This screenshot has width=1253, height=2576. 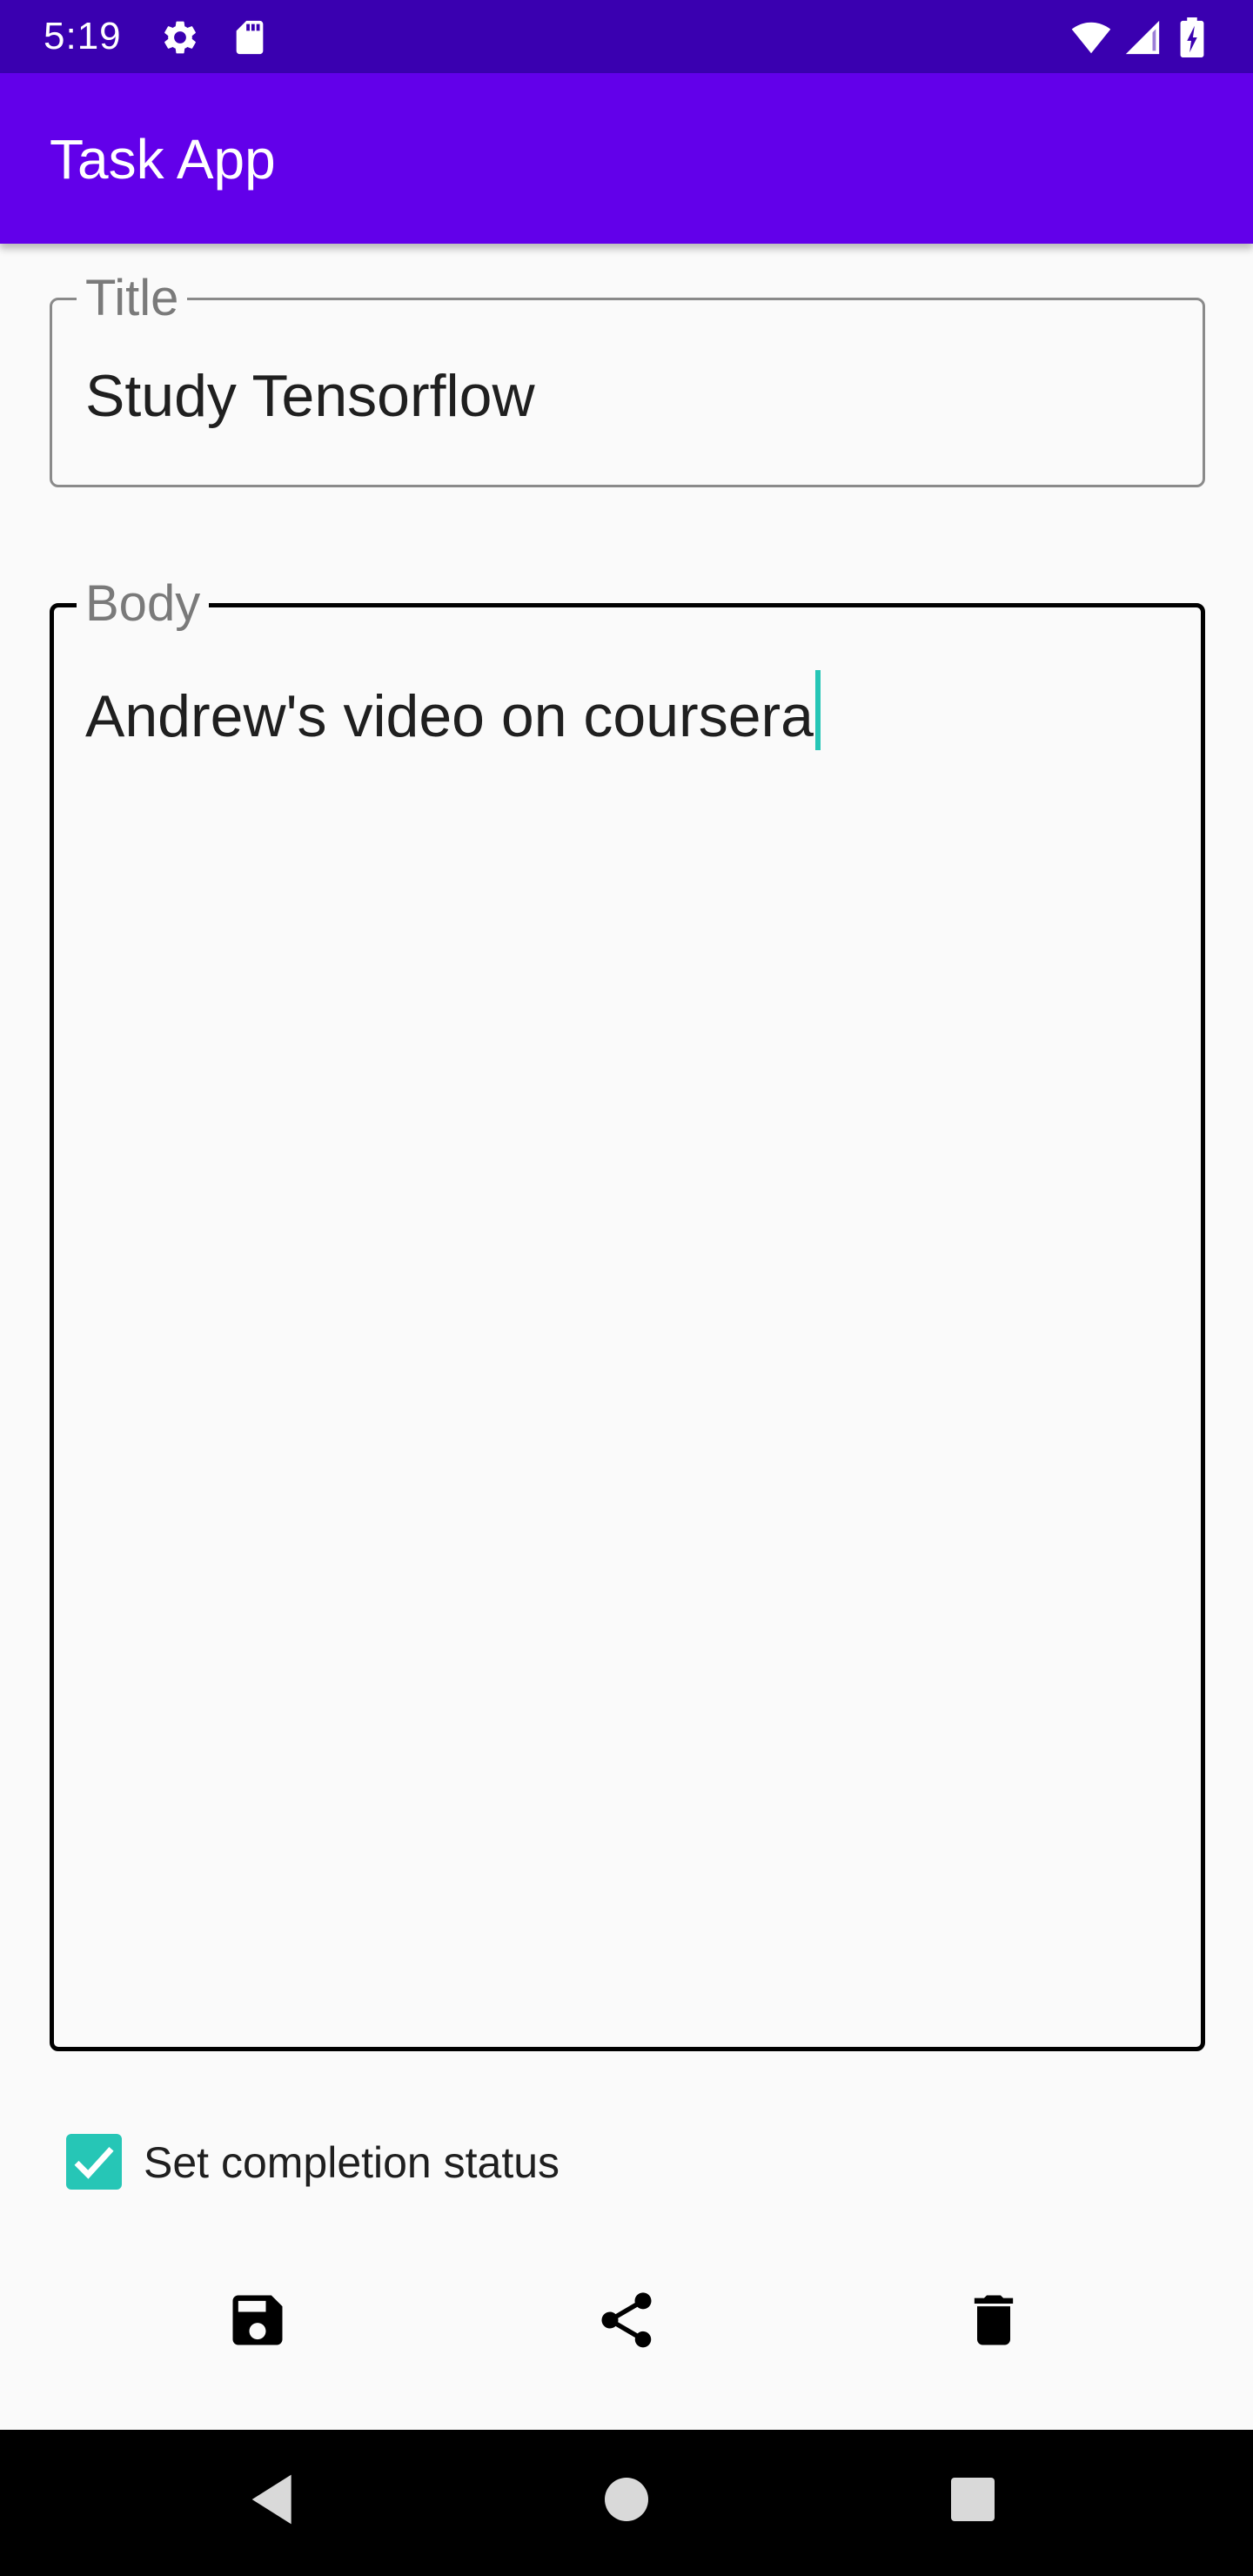 I want to click on status-time: 5:19, so click(x=83, y=36).